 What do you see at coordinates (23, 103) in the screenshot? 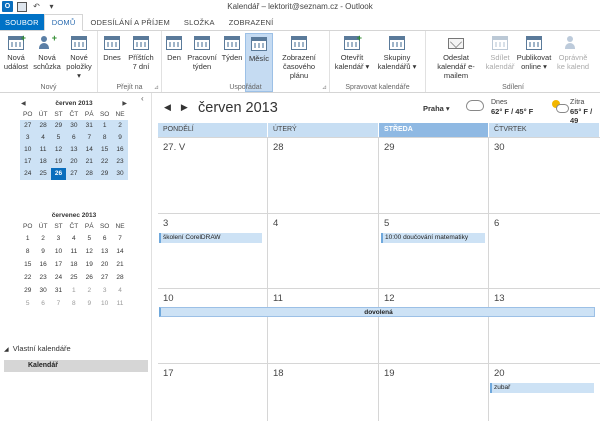
I see `prev-month-icon: ◀` at bounding box center [23, 103].